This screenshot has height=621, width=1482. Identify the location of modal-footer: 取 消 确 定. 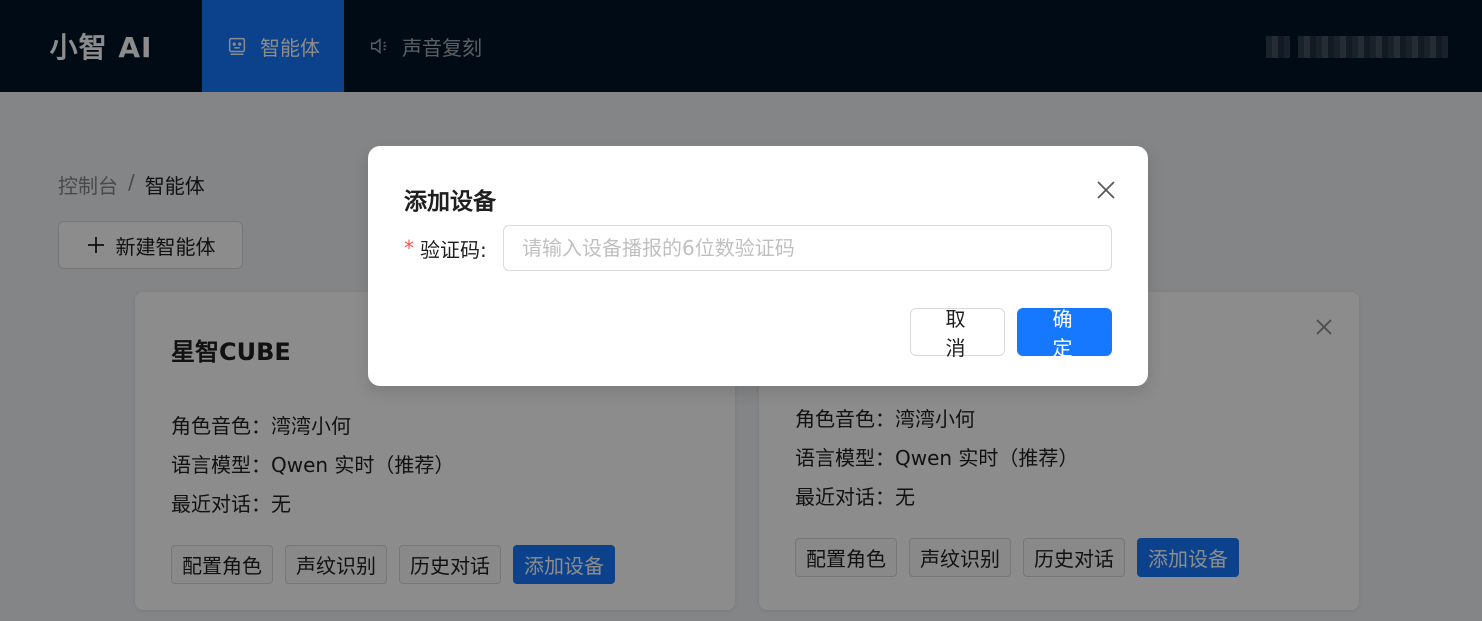
(1011, 333).